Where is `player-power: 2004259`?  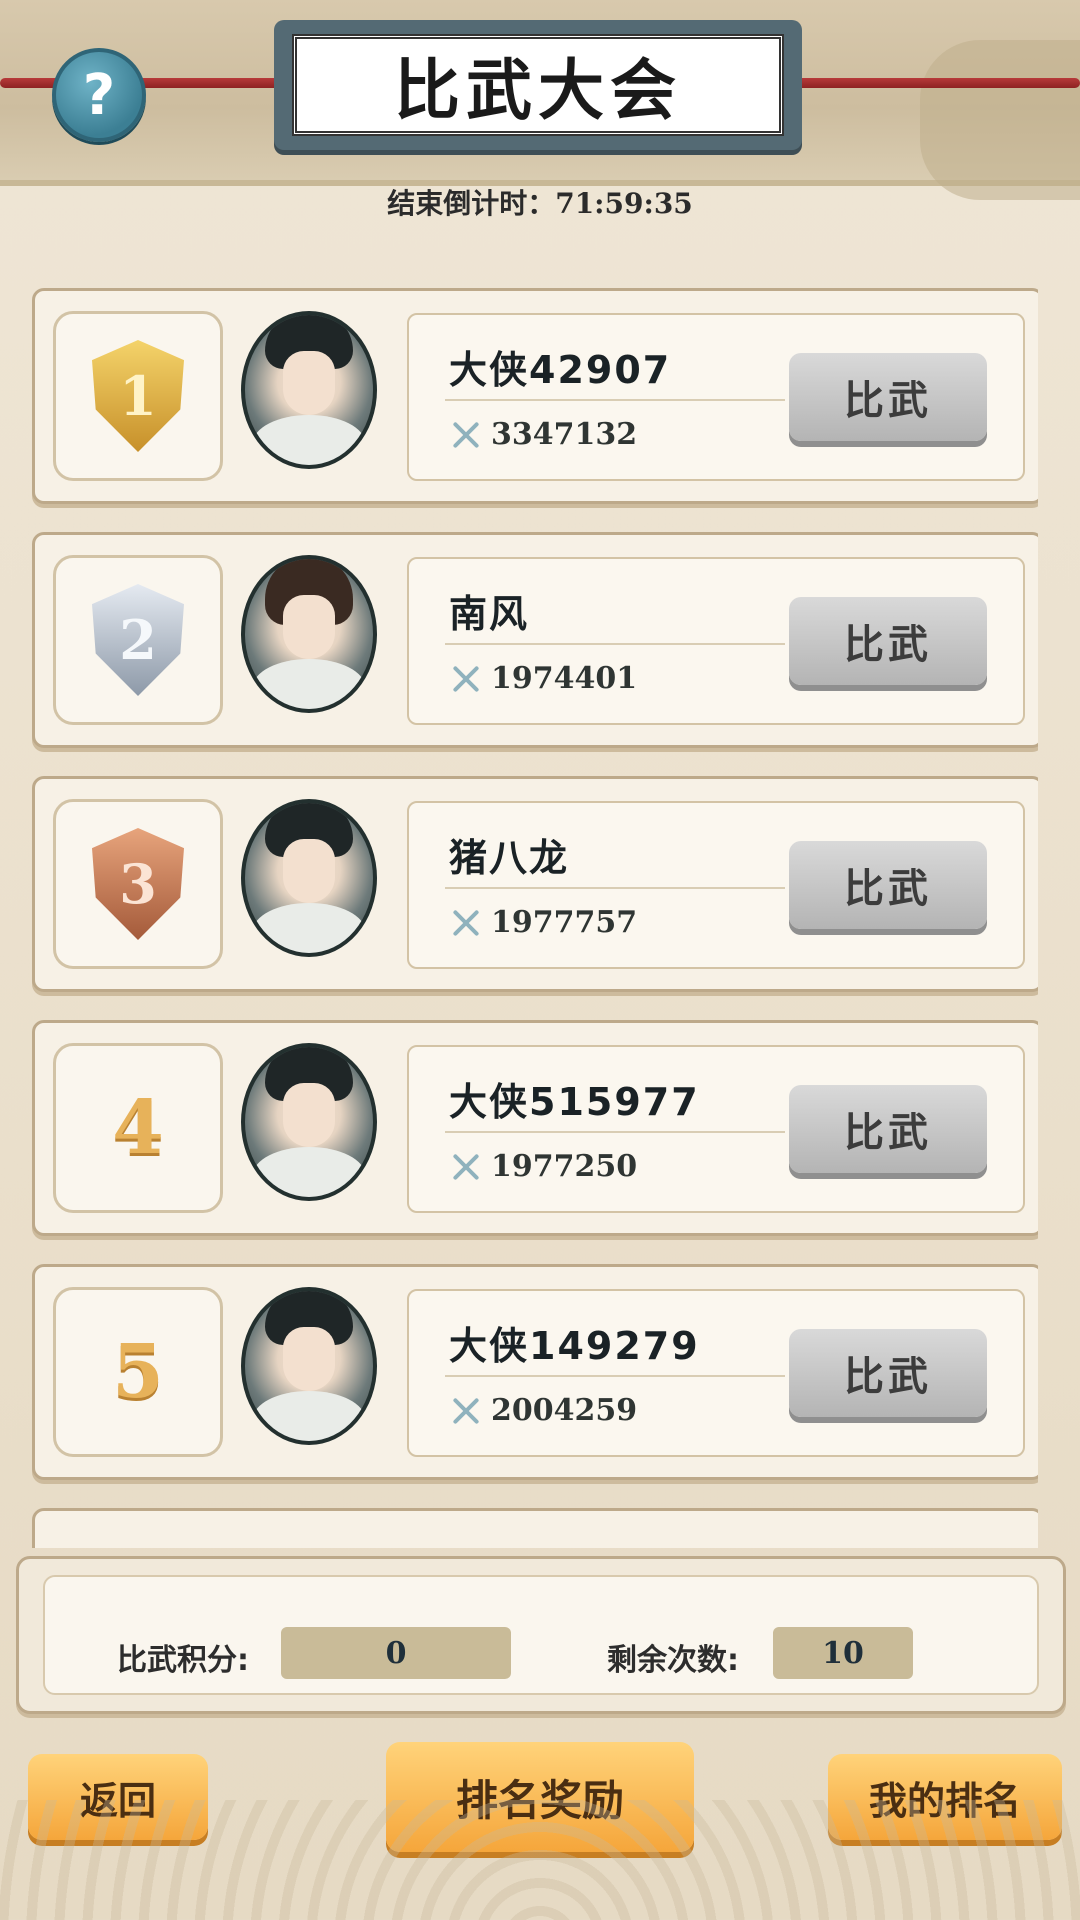
player-power: 2004259 is located at coordinates (543, 1410).